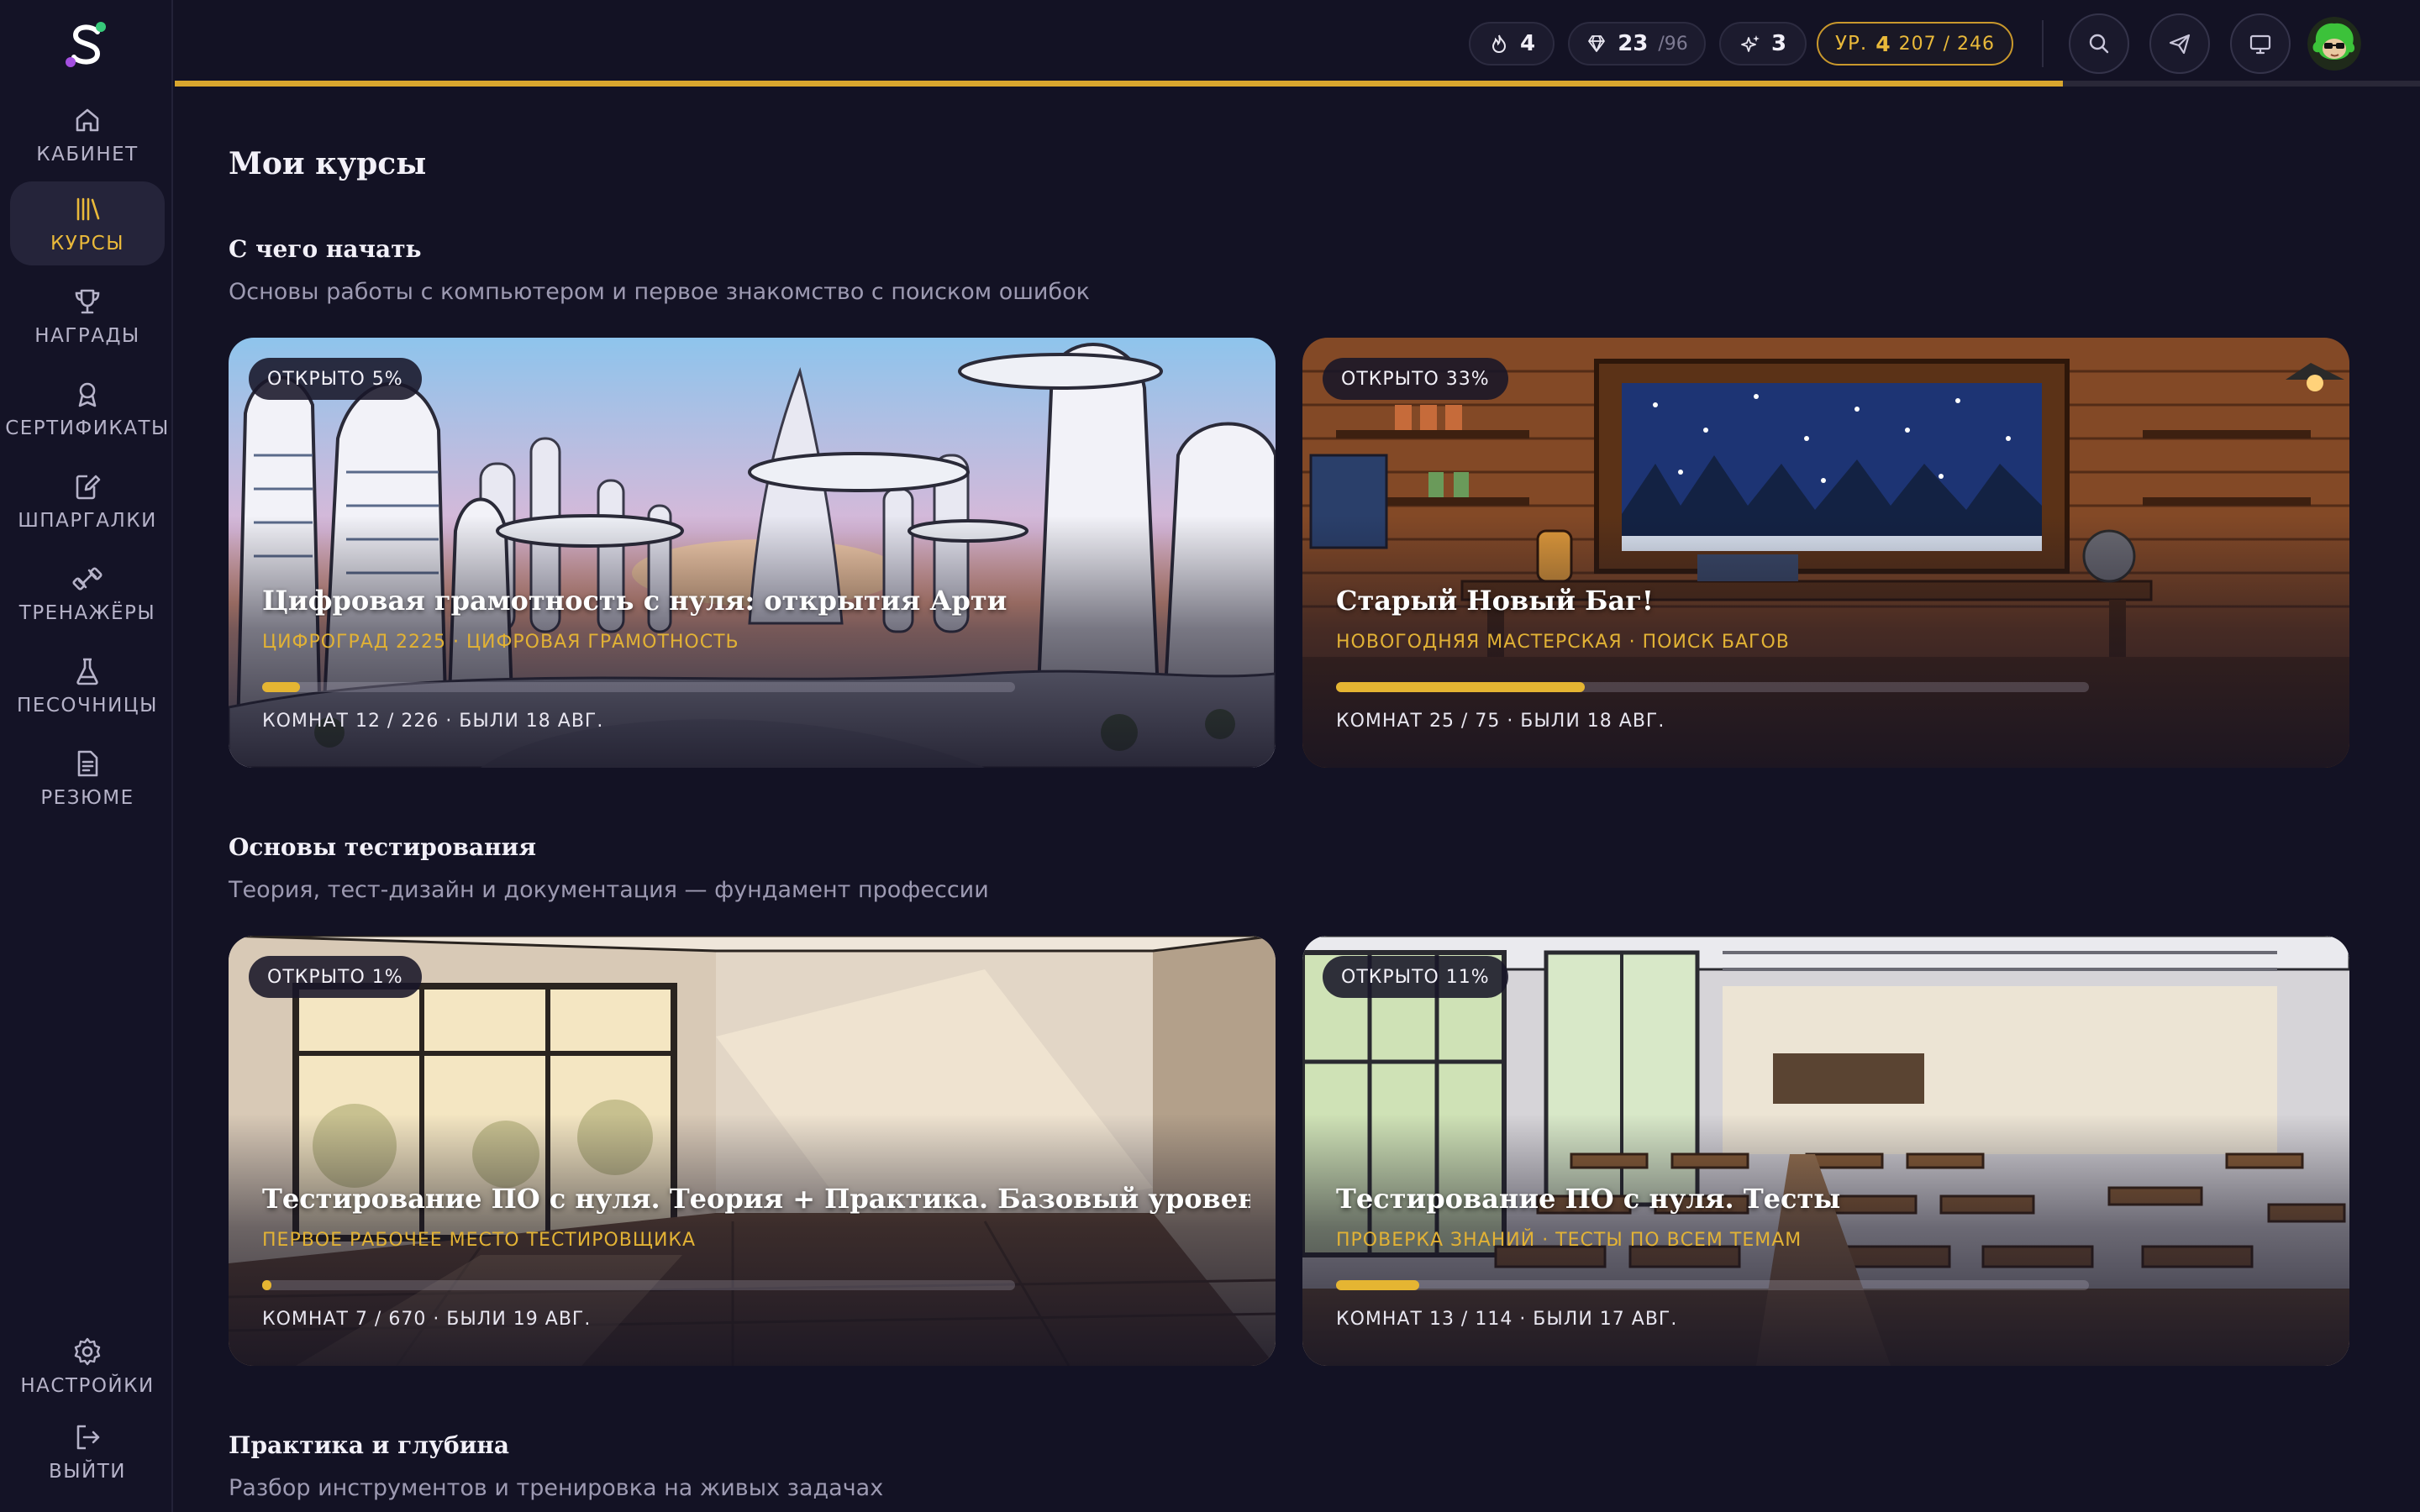 Image resolution: width=2420 pixels, height=1512 pixels. I want to click on home-icon, so click(87, 120).